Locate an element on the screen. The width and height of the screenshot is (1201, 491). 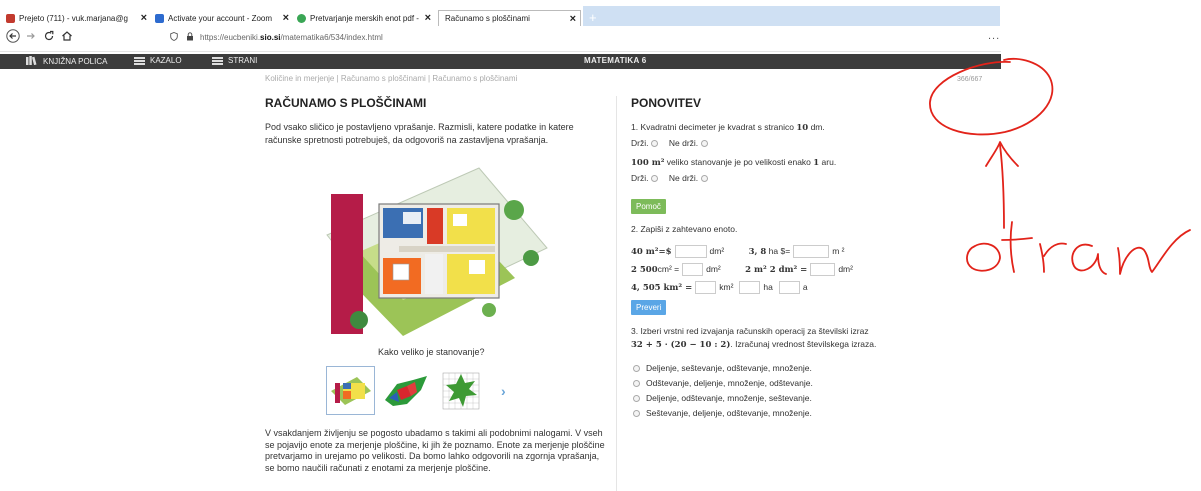
letter-r is located at coordinates (1053, 257).